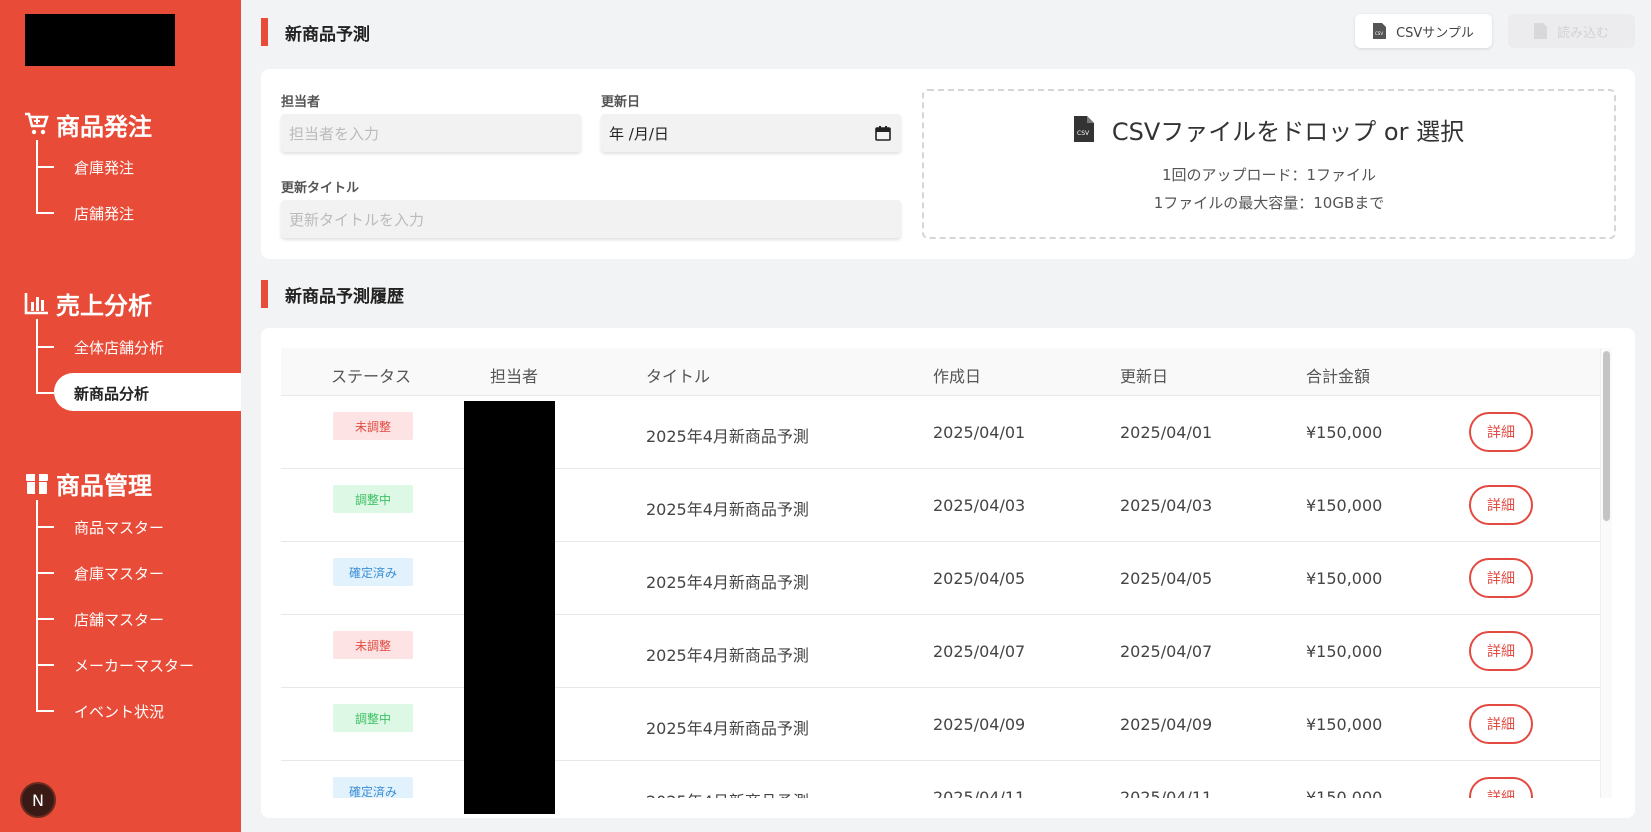 This screenshot has height=832, width=1651. What do you see at coordinates (37, 303) in the screenshot?
I see `bar-chart-icon` at bounding box center [37, 303].